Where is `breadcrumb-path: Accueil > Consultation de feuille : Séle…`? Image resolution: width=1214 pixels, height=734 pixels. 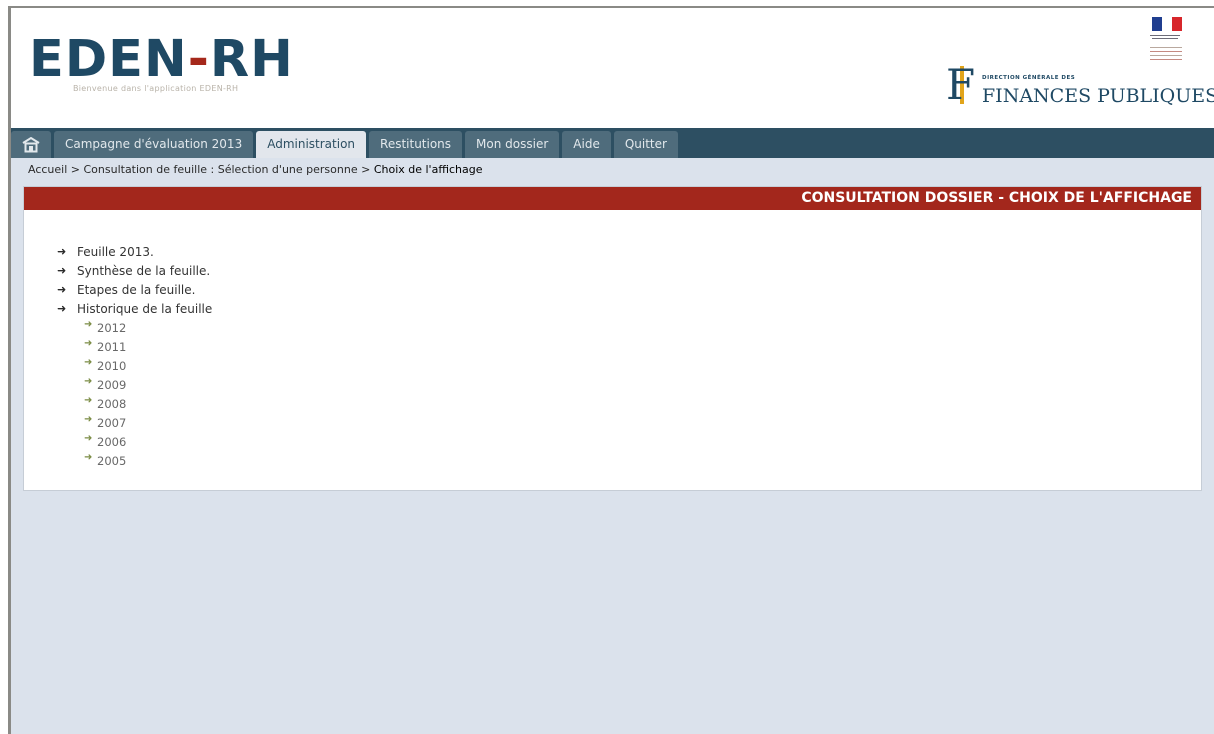 breadcrumb-path: Accueil > Consultation de feuille : Séle… is located at coordinates (201, 169).